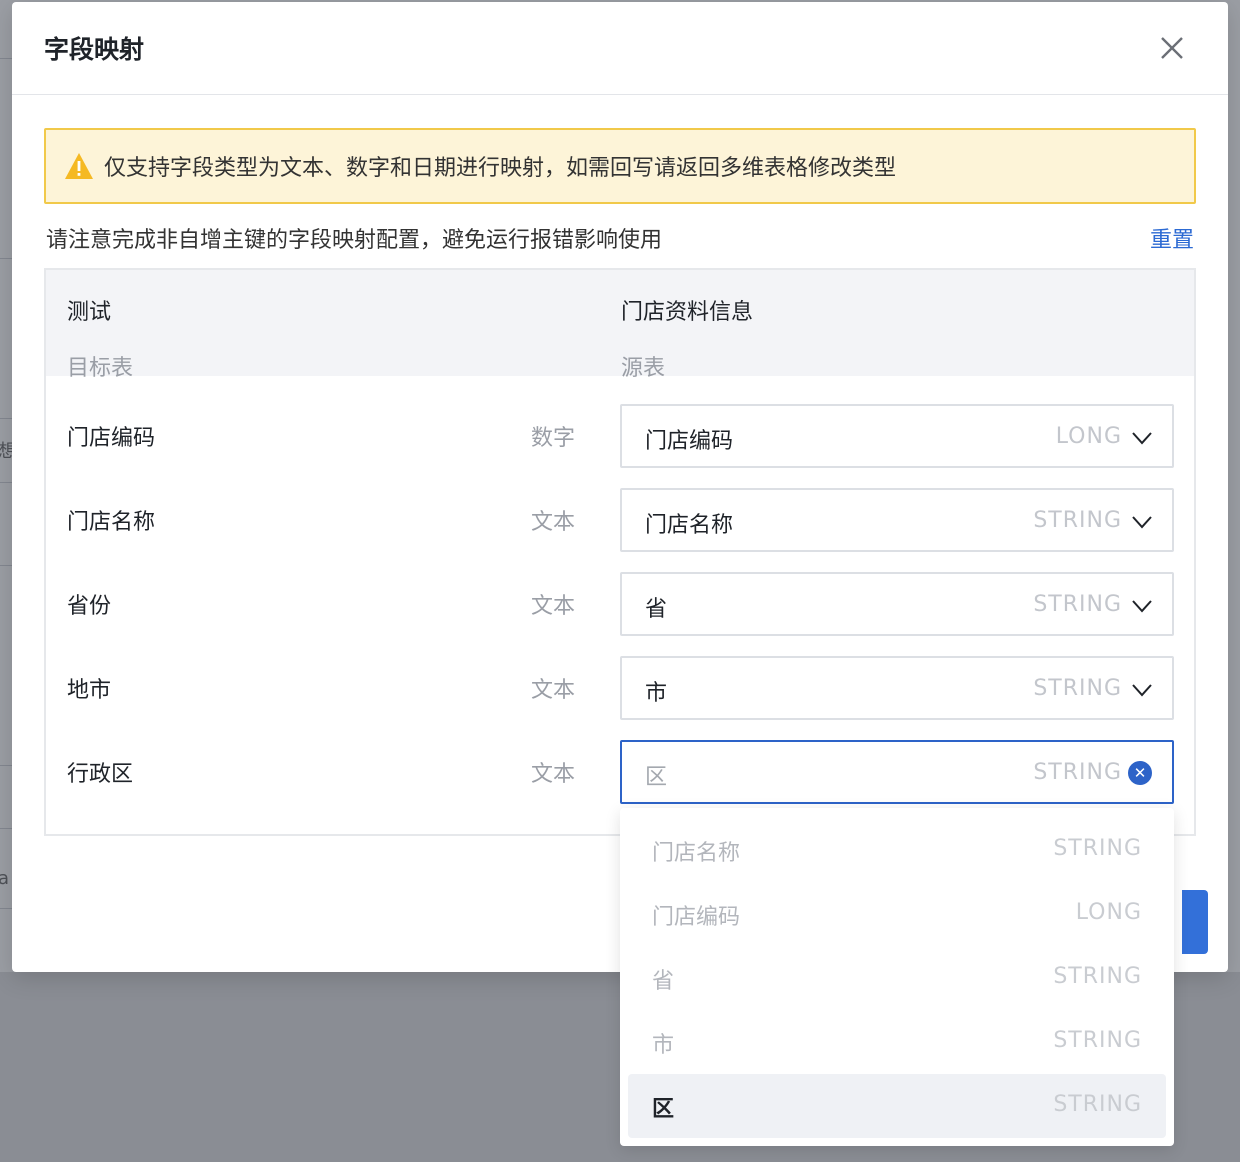  Describe the element at coordinates (89, 606) in the screenshot. I see `target-field-name: 省份` at that location.